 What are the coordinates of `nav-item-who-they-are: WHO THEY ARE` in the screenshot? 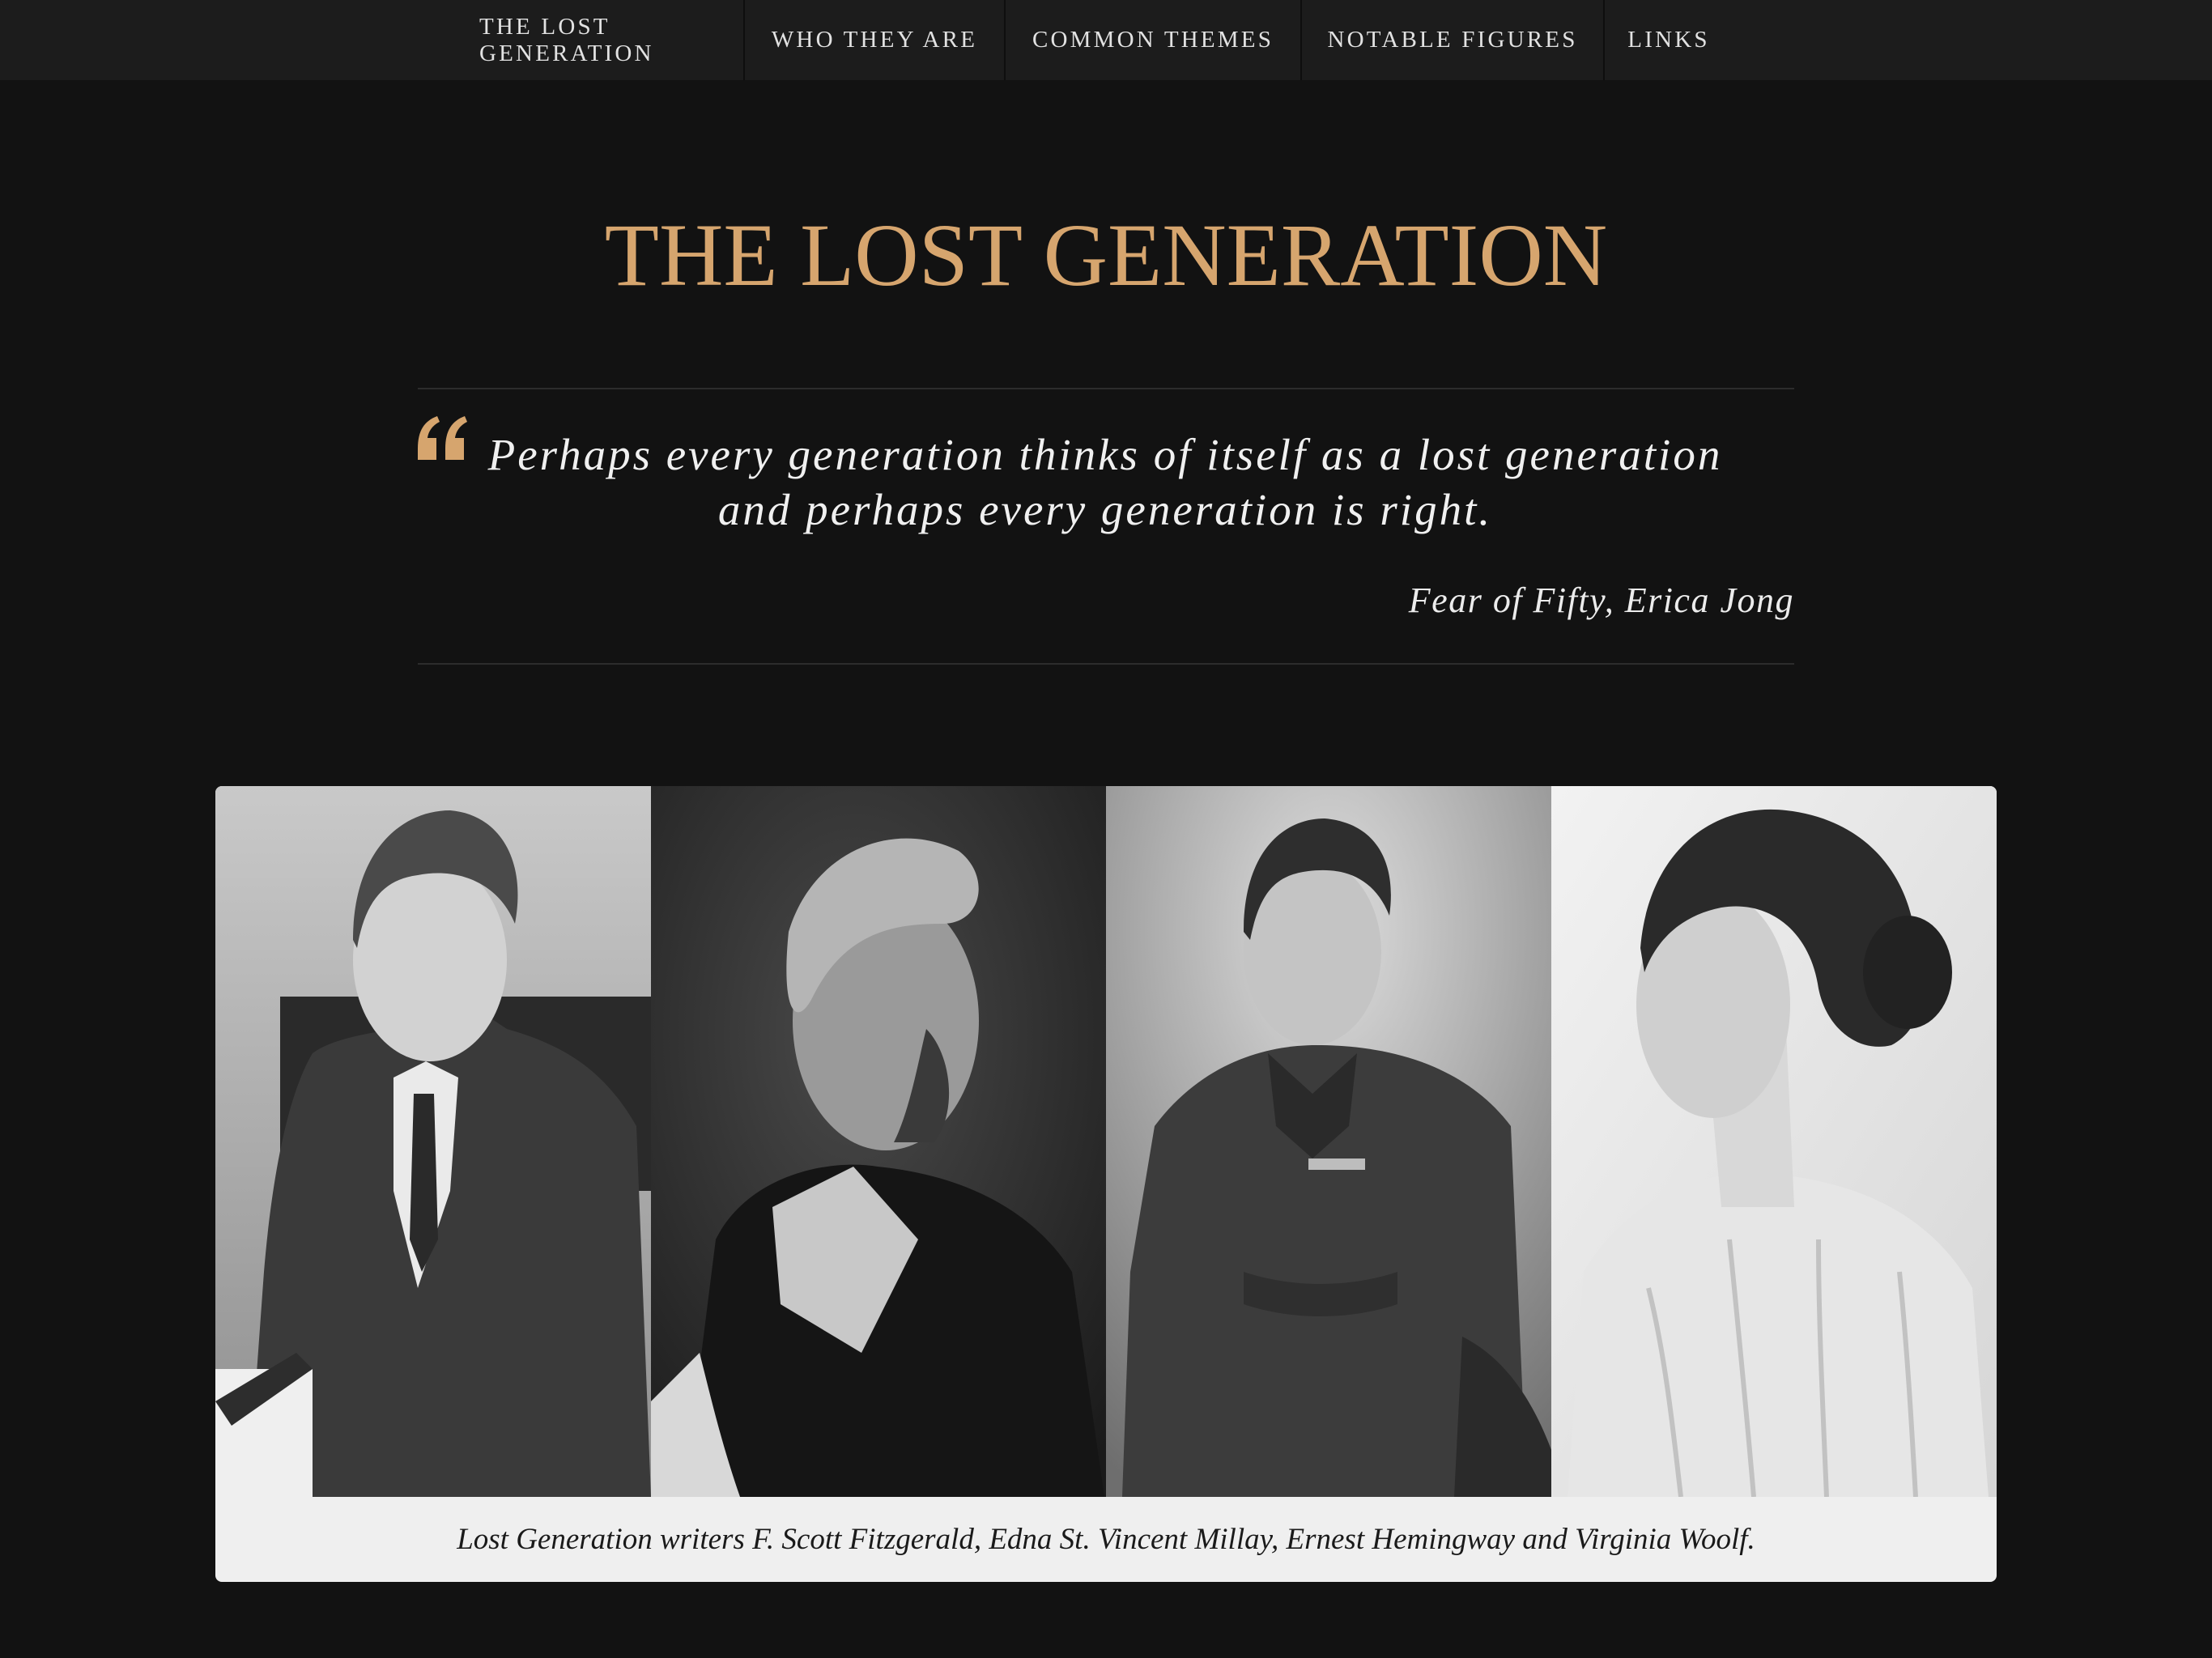 It's located at (875, 40).